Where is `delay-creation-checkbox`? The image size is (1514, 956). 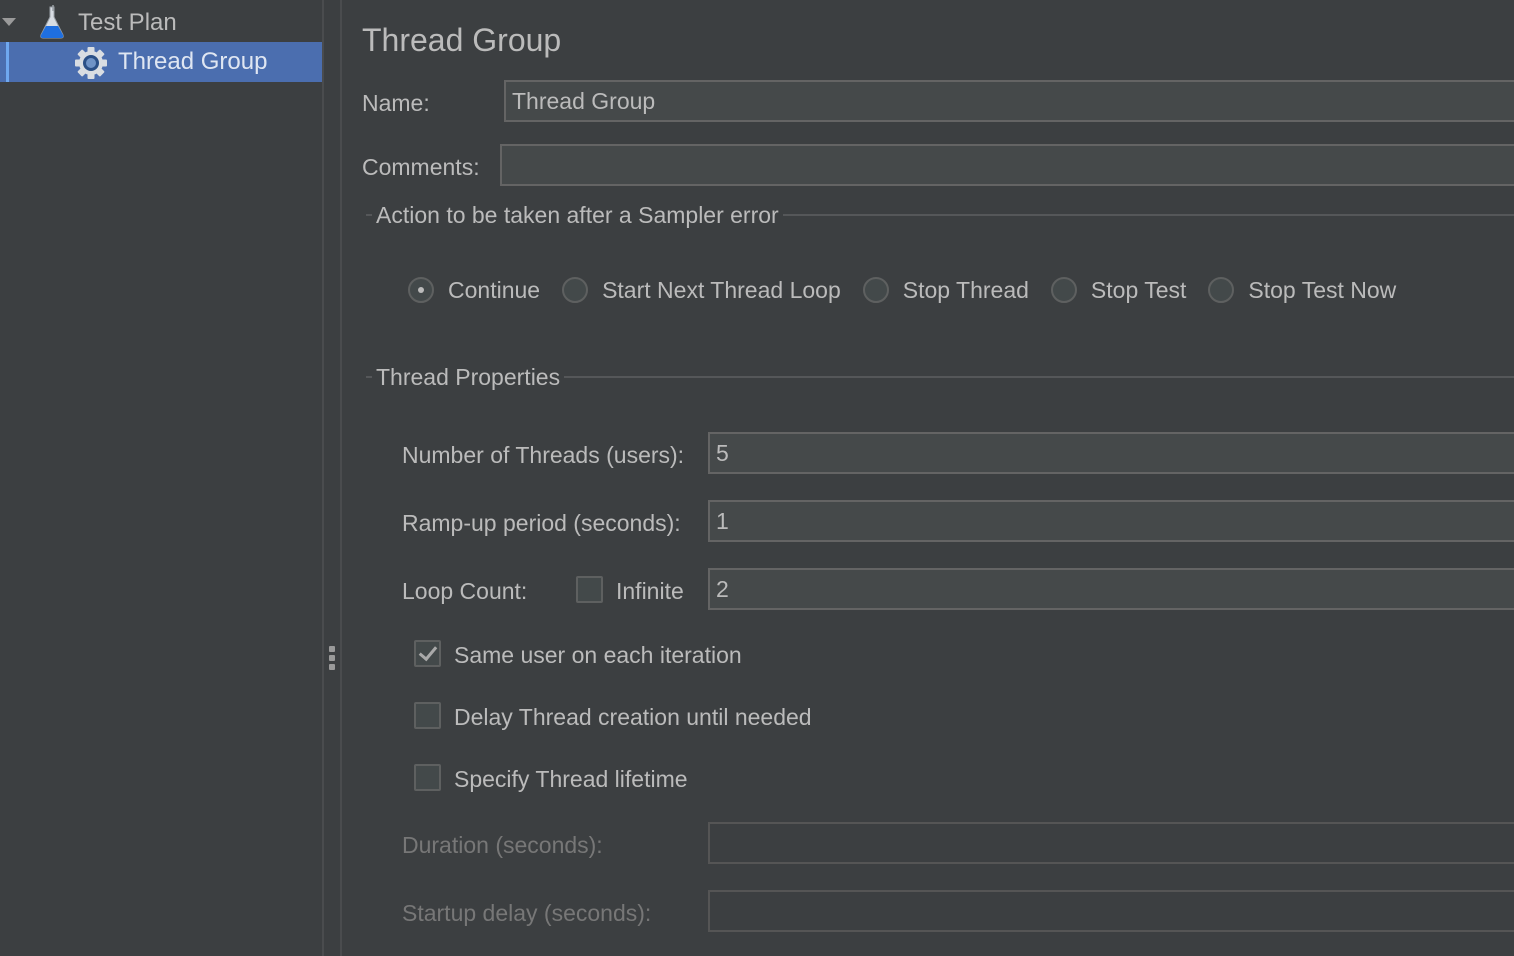
delay-creation-checkbox is located at coordinates (427, 715).